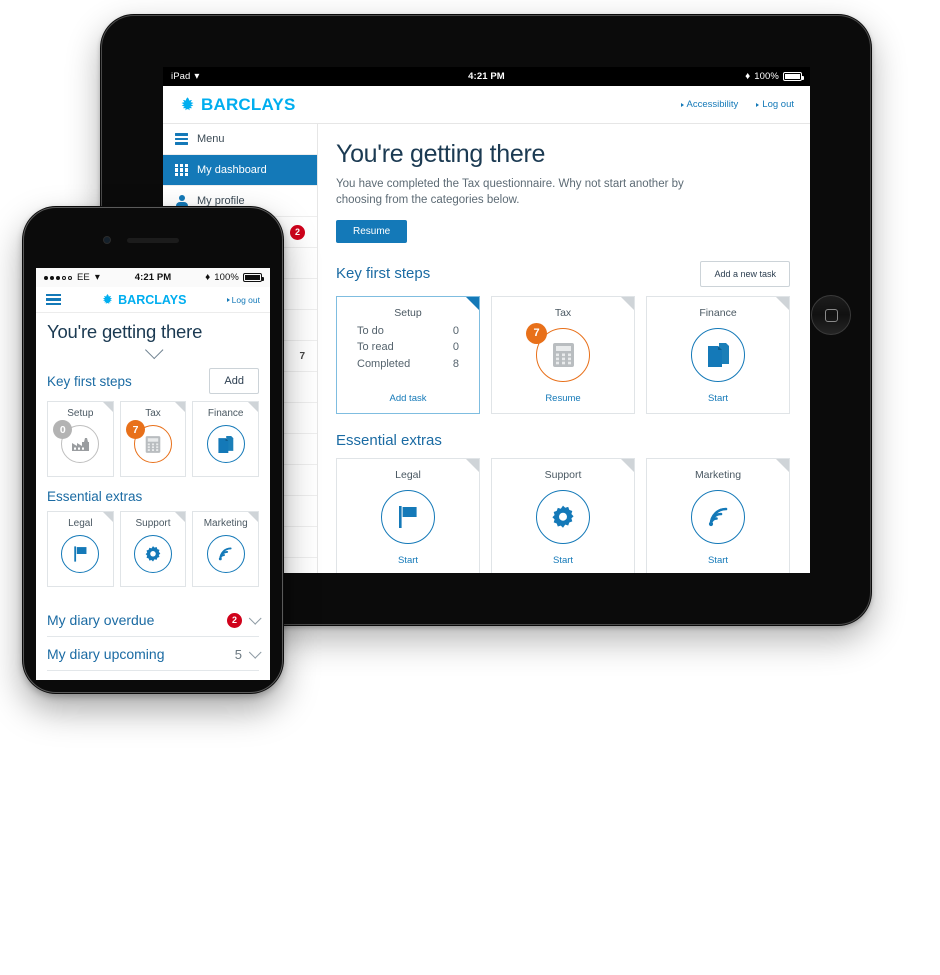  I want to click on gear-icon, so click(563, 516).